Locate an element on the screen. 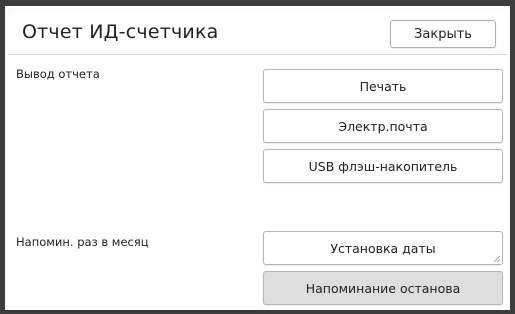  close-button: Закрыть is located at coordinates (443, 34).